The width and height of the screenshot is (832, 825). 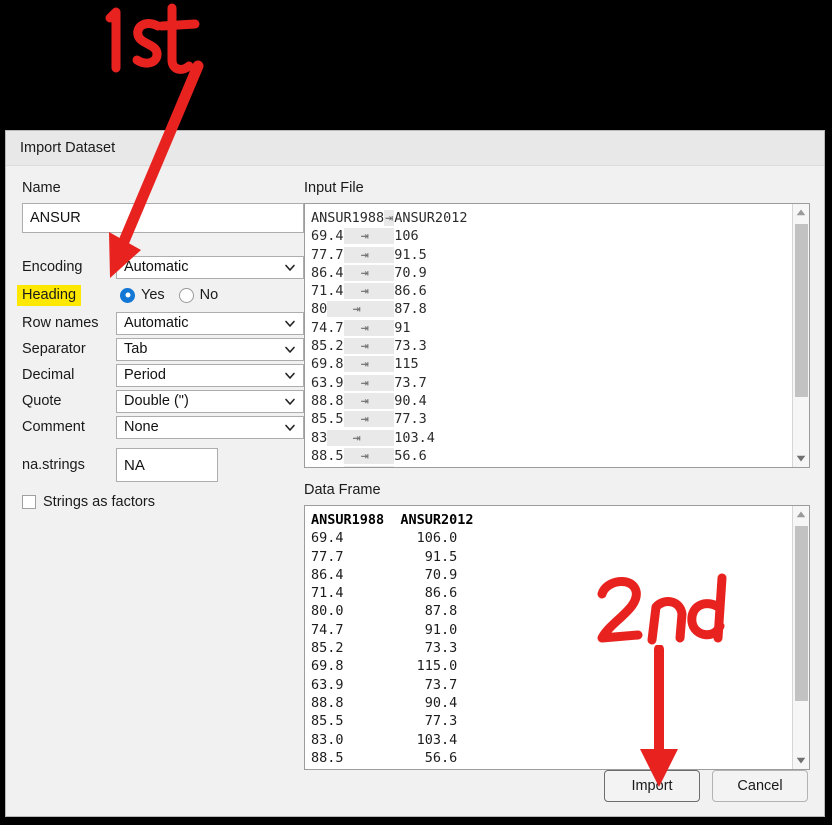 I want to click on data-frame-row: 71.4 86.6, so click(x=384, y=593).